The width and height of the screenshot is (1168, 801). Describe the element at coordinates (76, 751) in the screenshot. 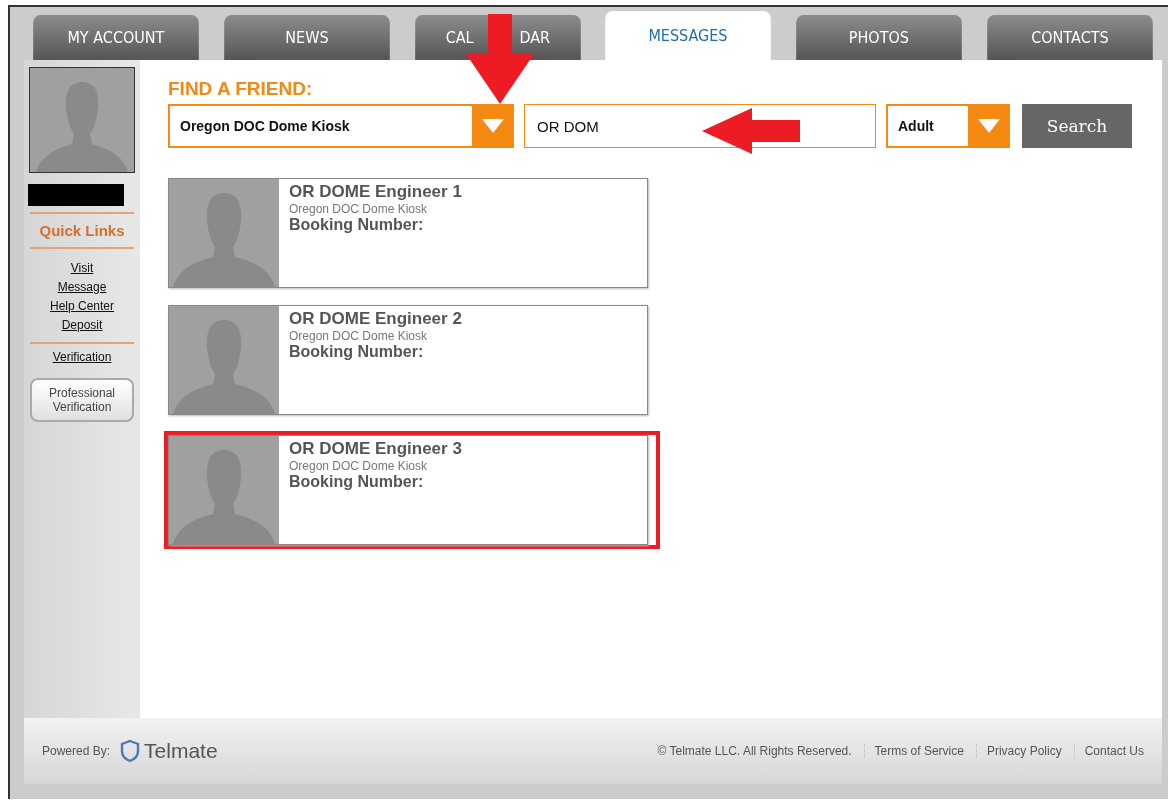

I see `powered-by-label: Powered By:` at that location.